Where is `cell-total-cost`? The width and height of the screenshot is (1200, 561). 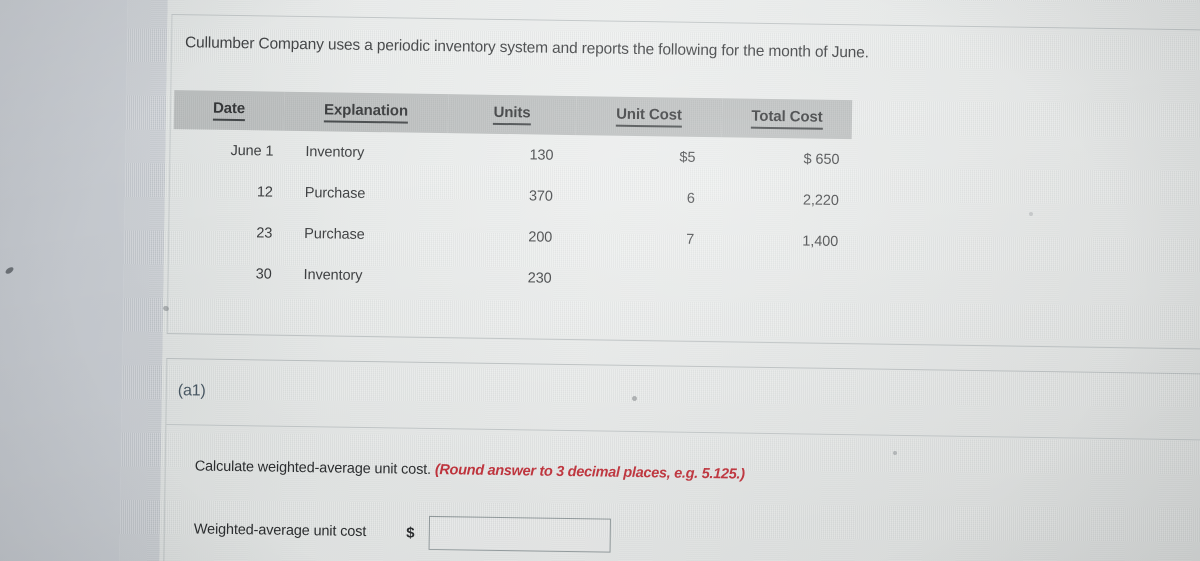 cell-total-cost is located at coordinates (784, 281).